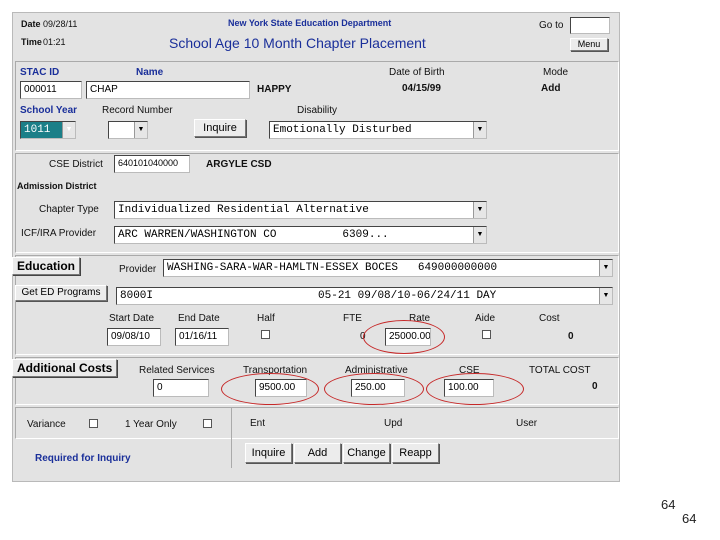 This screenshot has height=540, width=720. I want to click on disability-value: Emotionally Disturbed, so click(342, 130).